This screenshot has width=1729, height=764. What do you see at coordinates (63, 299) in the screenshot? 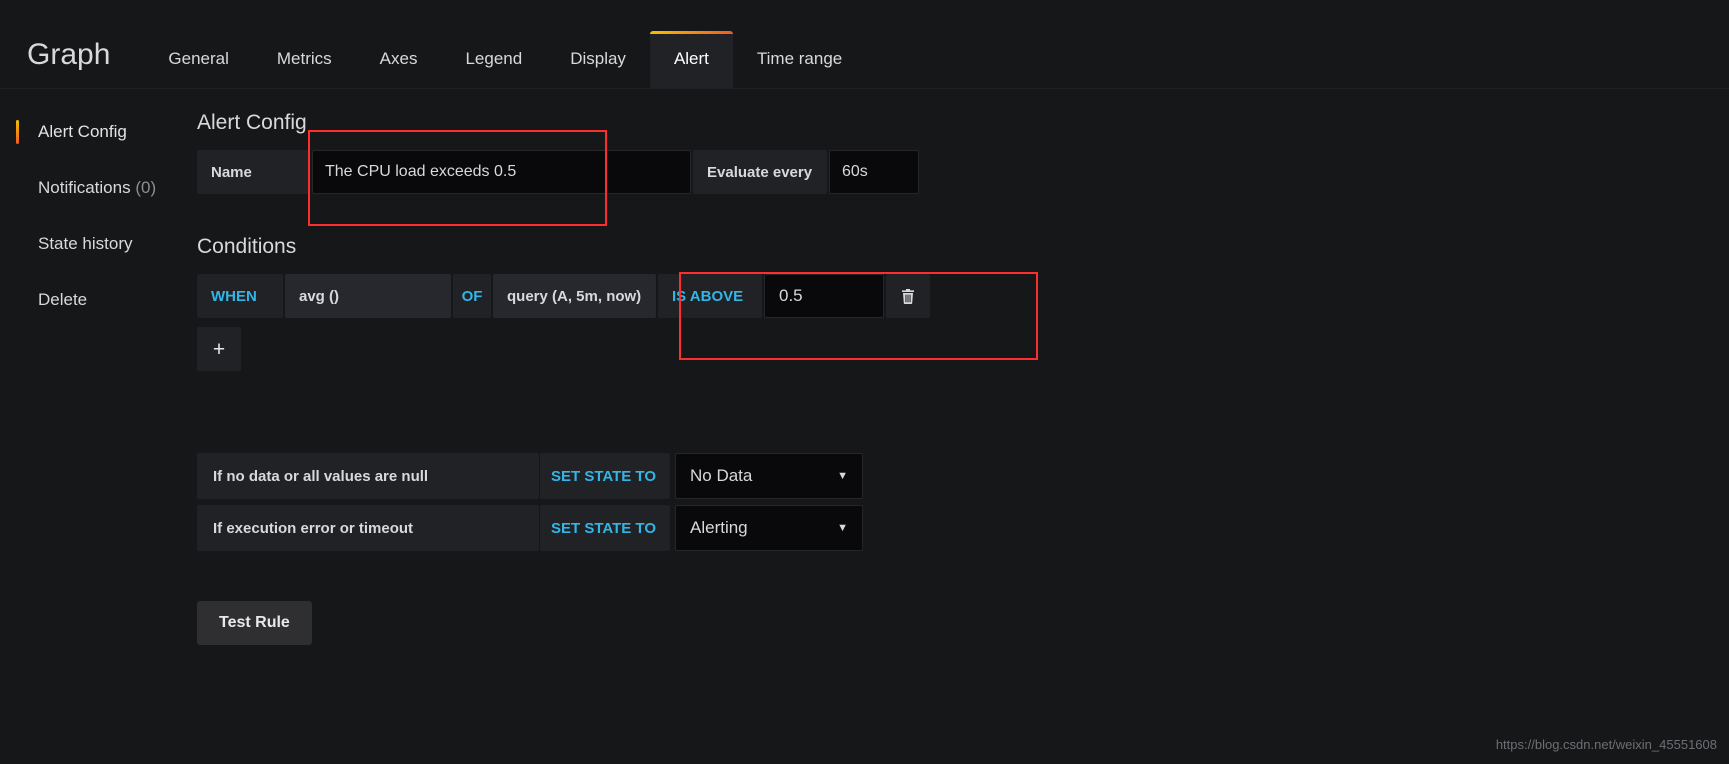
I see `sidebar-item-label: Delete` at bounding box center [63, 299].